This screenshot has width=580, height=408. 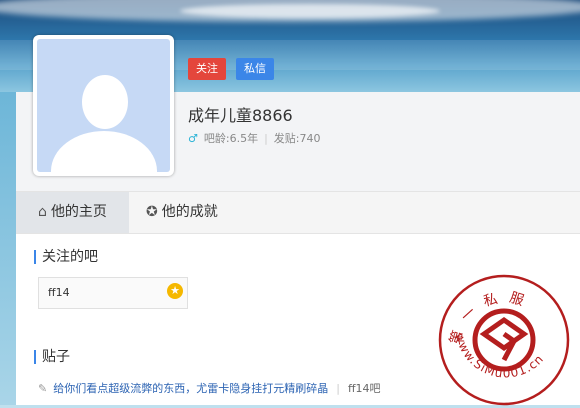 I want to click on bar-age: 吧龄:6.5年, so click(x=231, y=138).